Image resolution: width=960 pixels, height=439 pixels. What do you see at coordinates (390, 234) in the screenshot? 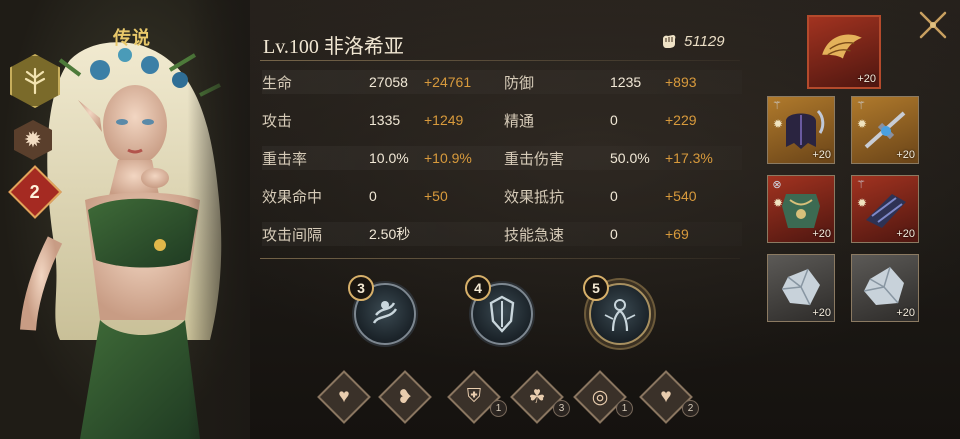
I see `stat-base-value: 2.50秒` at bounding box center [390, 234].